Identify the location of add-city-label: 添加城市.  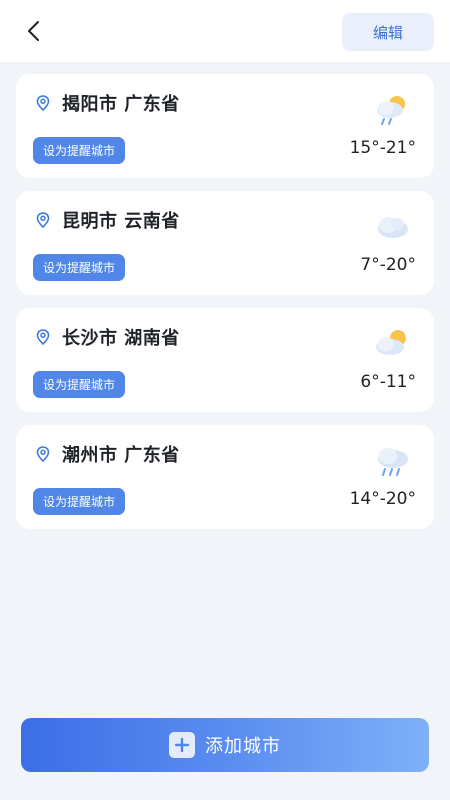
(243, 746).